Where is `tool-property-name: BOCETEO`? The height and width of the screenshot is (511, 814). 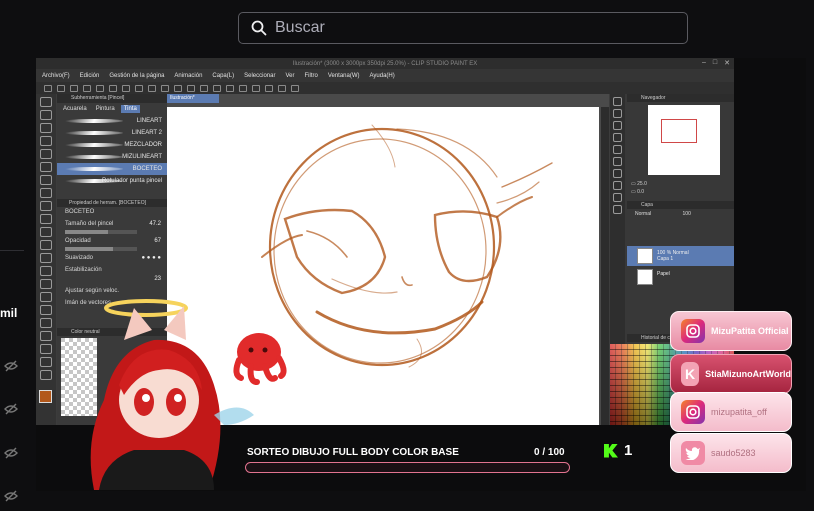
tool-property-name: BOCETEO is located at coordinates (112, 212).